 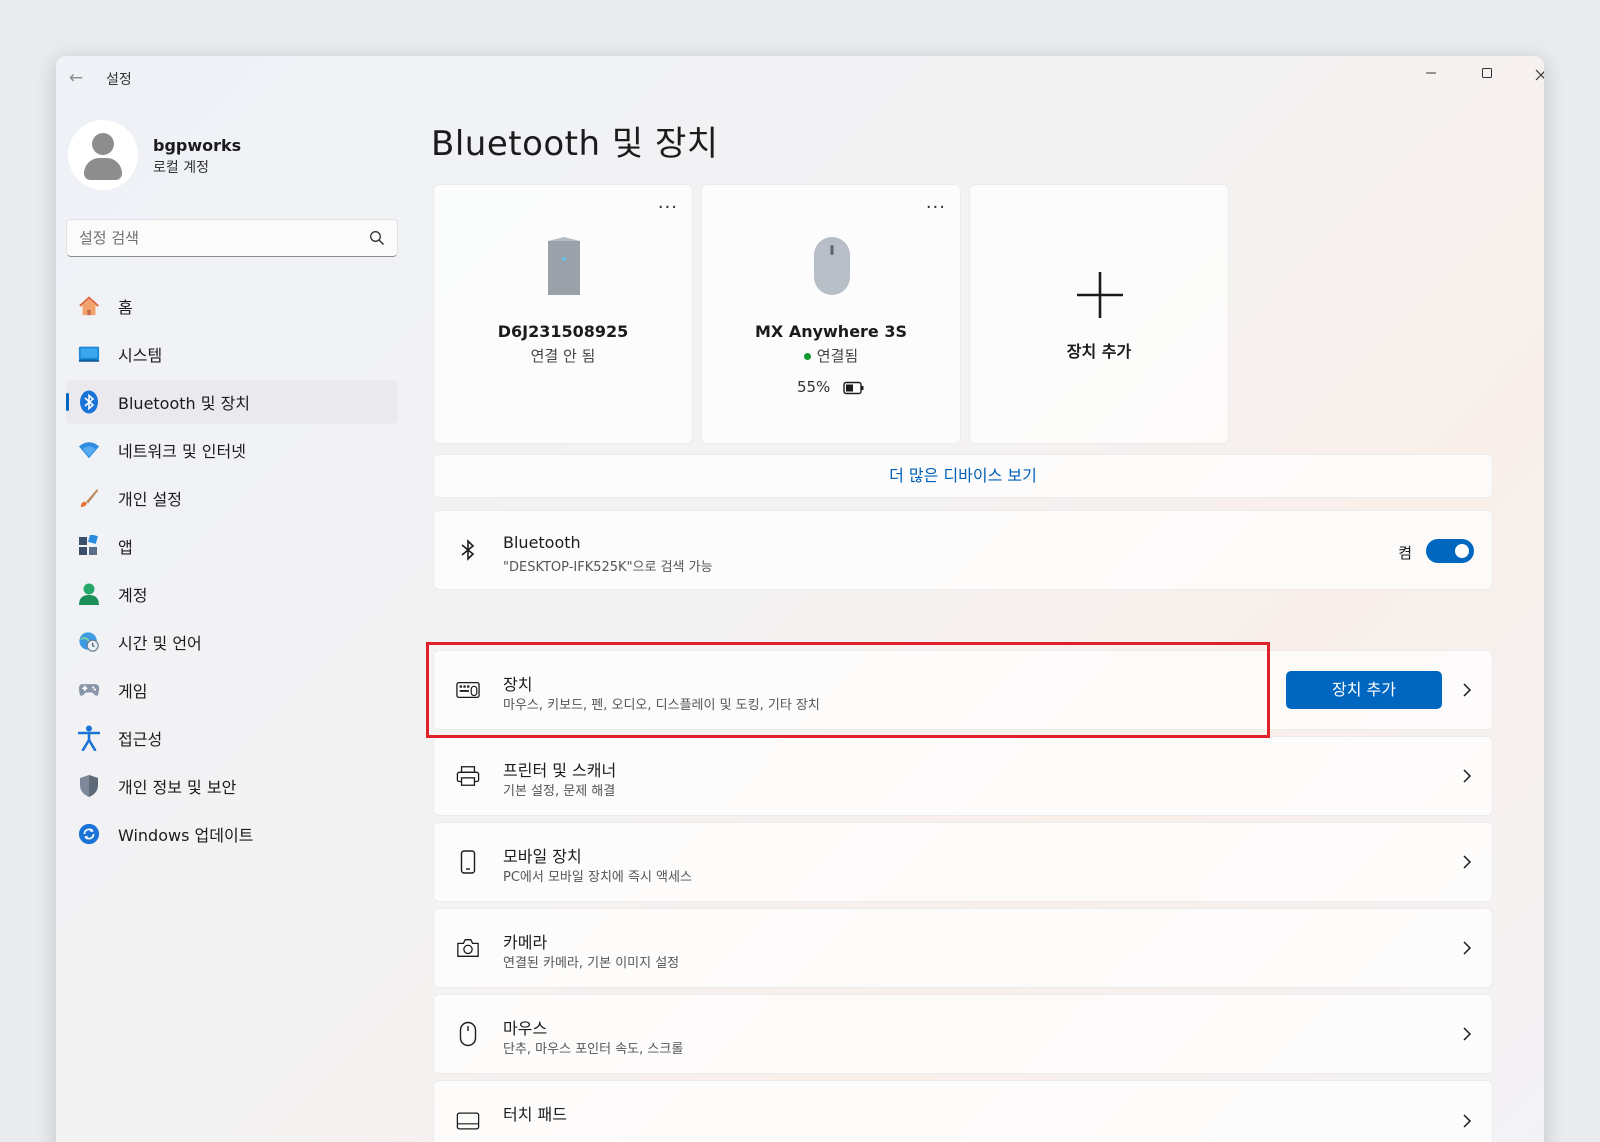 I want to click on row-subtitle: 연결된 카메라, 기본 이미지 설정, so click(x=591, y=963).